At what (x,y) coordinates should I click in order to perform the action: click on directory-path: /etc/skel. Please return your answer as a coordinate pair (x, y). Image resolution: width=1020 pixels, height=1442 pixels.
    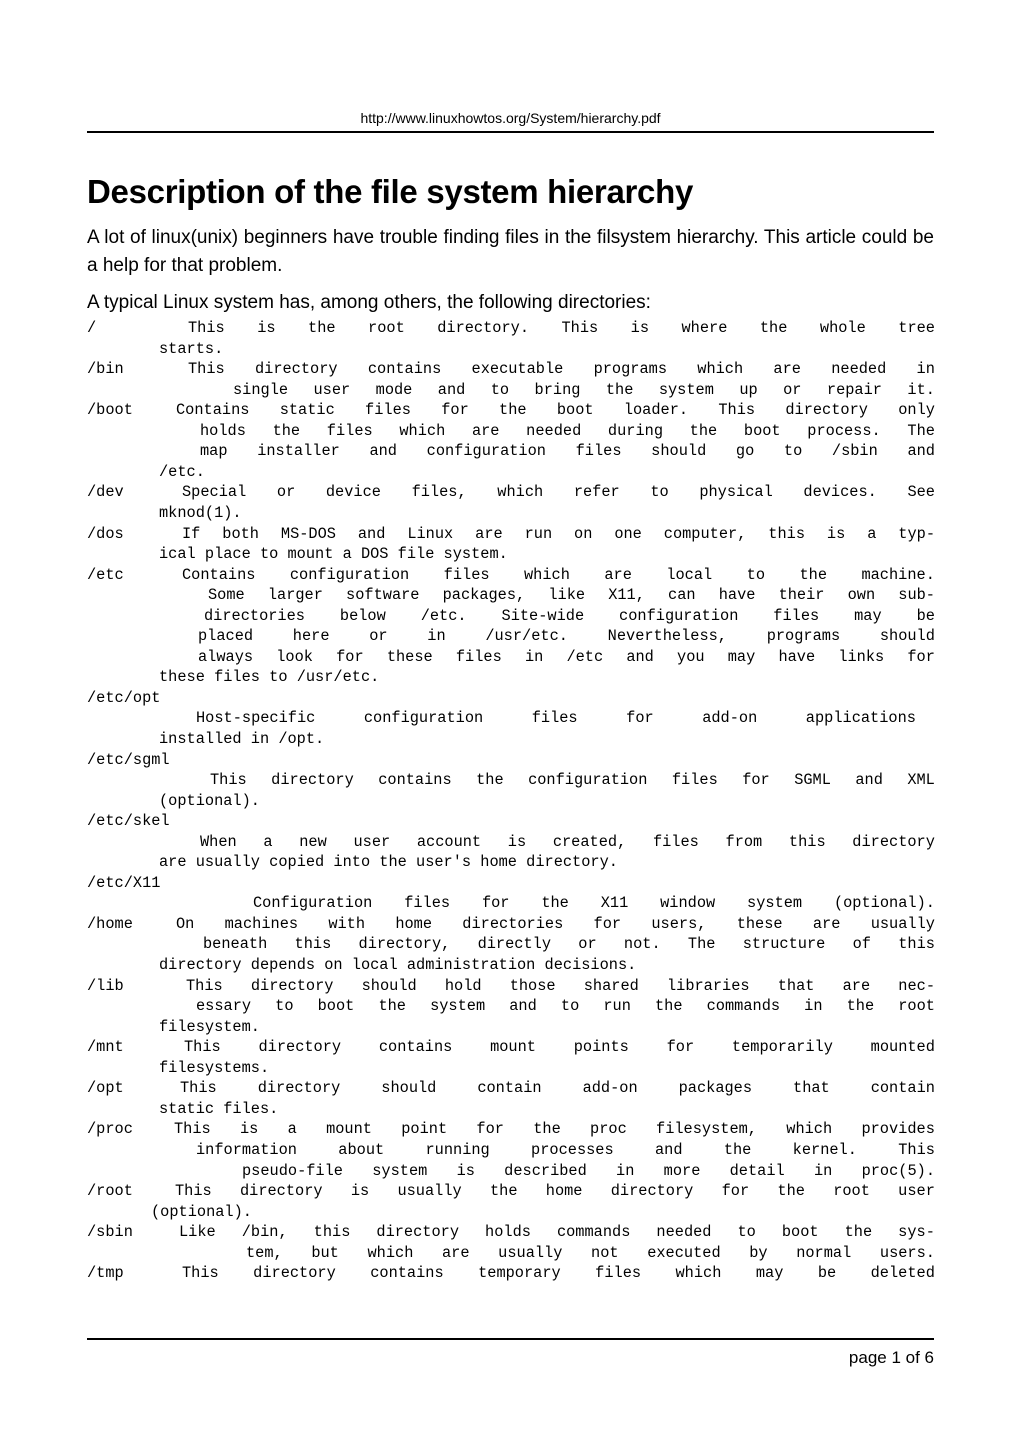
    Looking at the image, I should click on (128, 821).